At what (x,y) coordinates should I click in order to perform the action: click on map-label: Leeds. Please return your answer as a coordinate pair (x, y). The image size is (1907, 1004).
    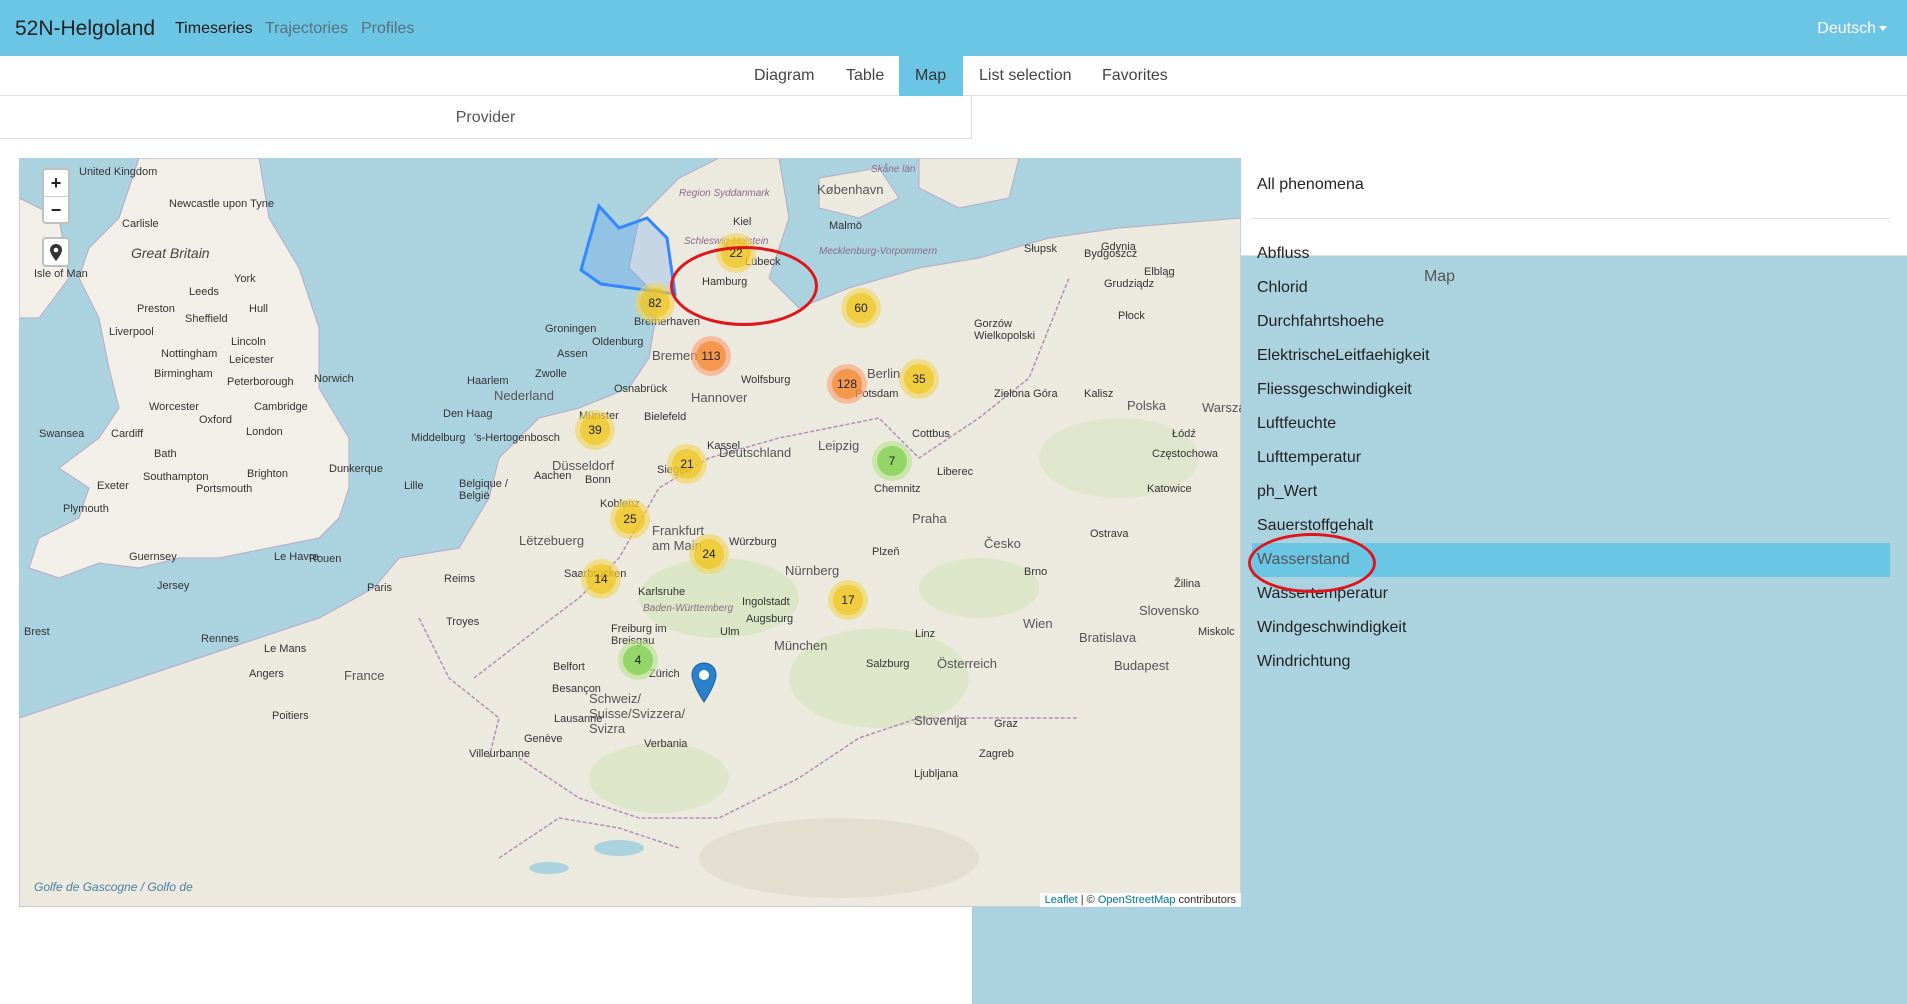
    Looking at the image, I should click on (204, 292).